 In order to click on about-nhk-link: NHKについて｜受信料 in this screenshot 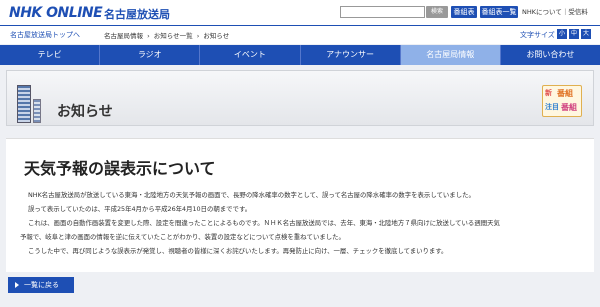, I will do `click(555, 12)`.